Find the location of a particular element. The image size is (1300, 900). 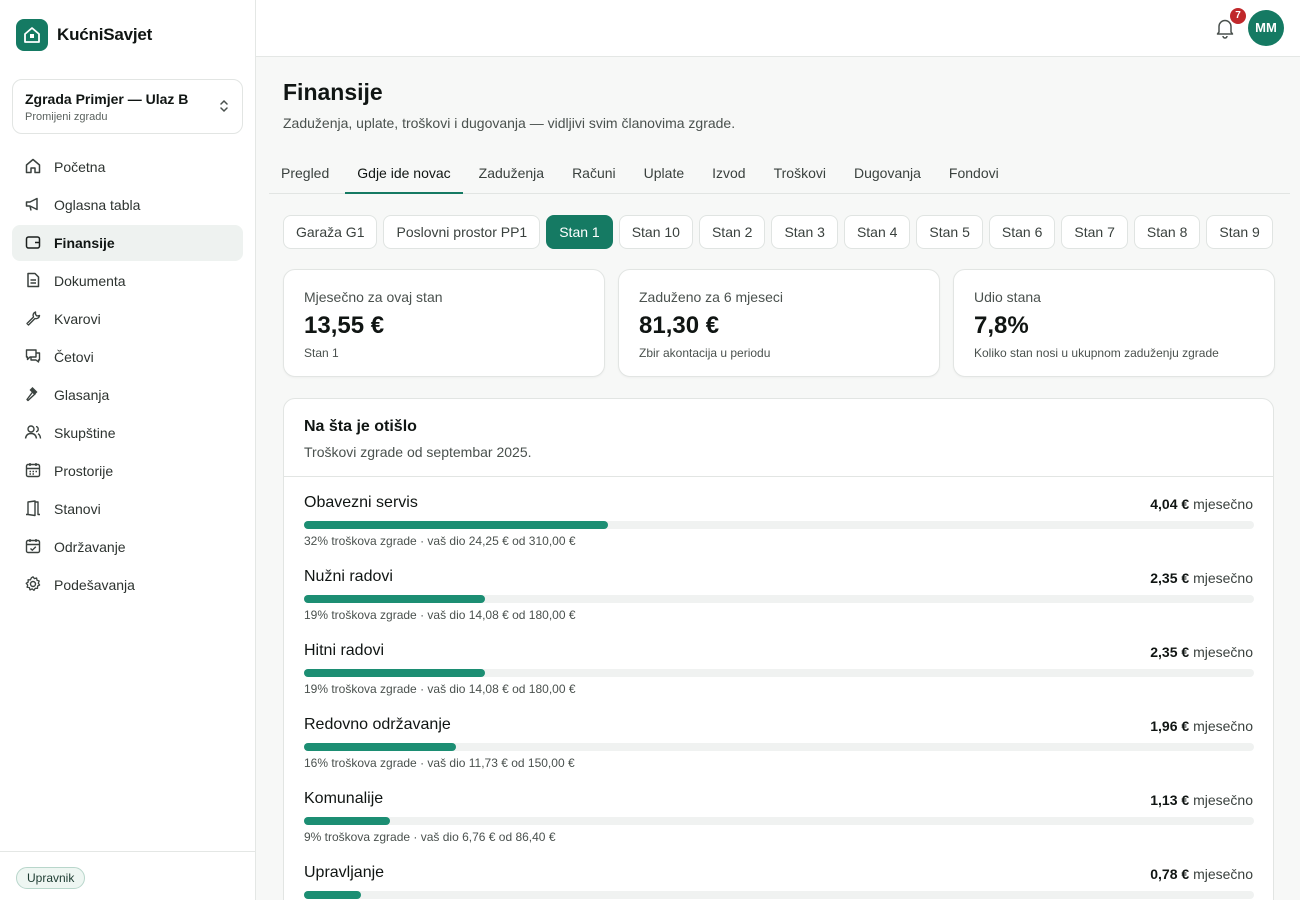

wrench-icon is located at coordinates (33, 319).